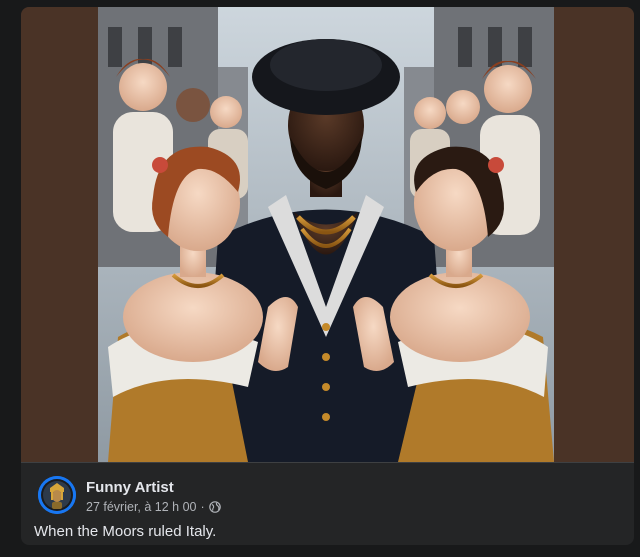  Describe the element at coordinates (141, 507) in the screenshot. I see `post-timestamp: 27 février, à 12 h 00` at that location.